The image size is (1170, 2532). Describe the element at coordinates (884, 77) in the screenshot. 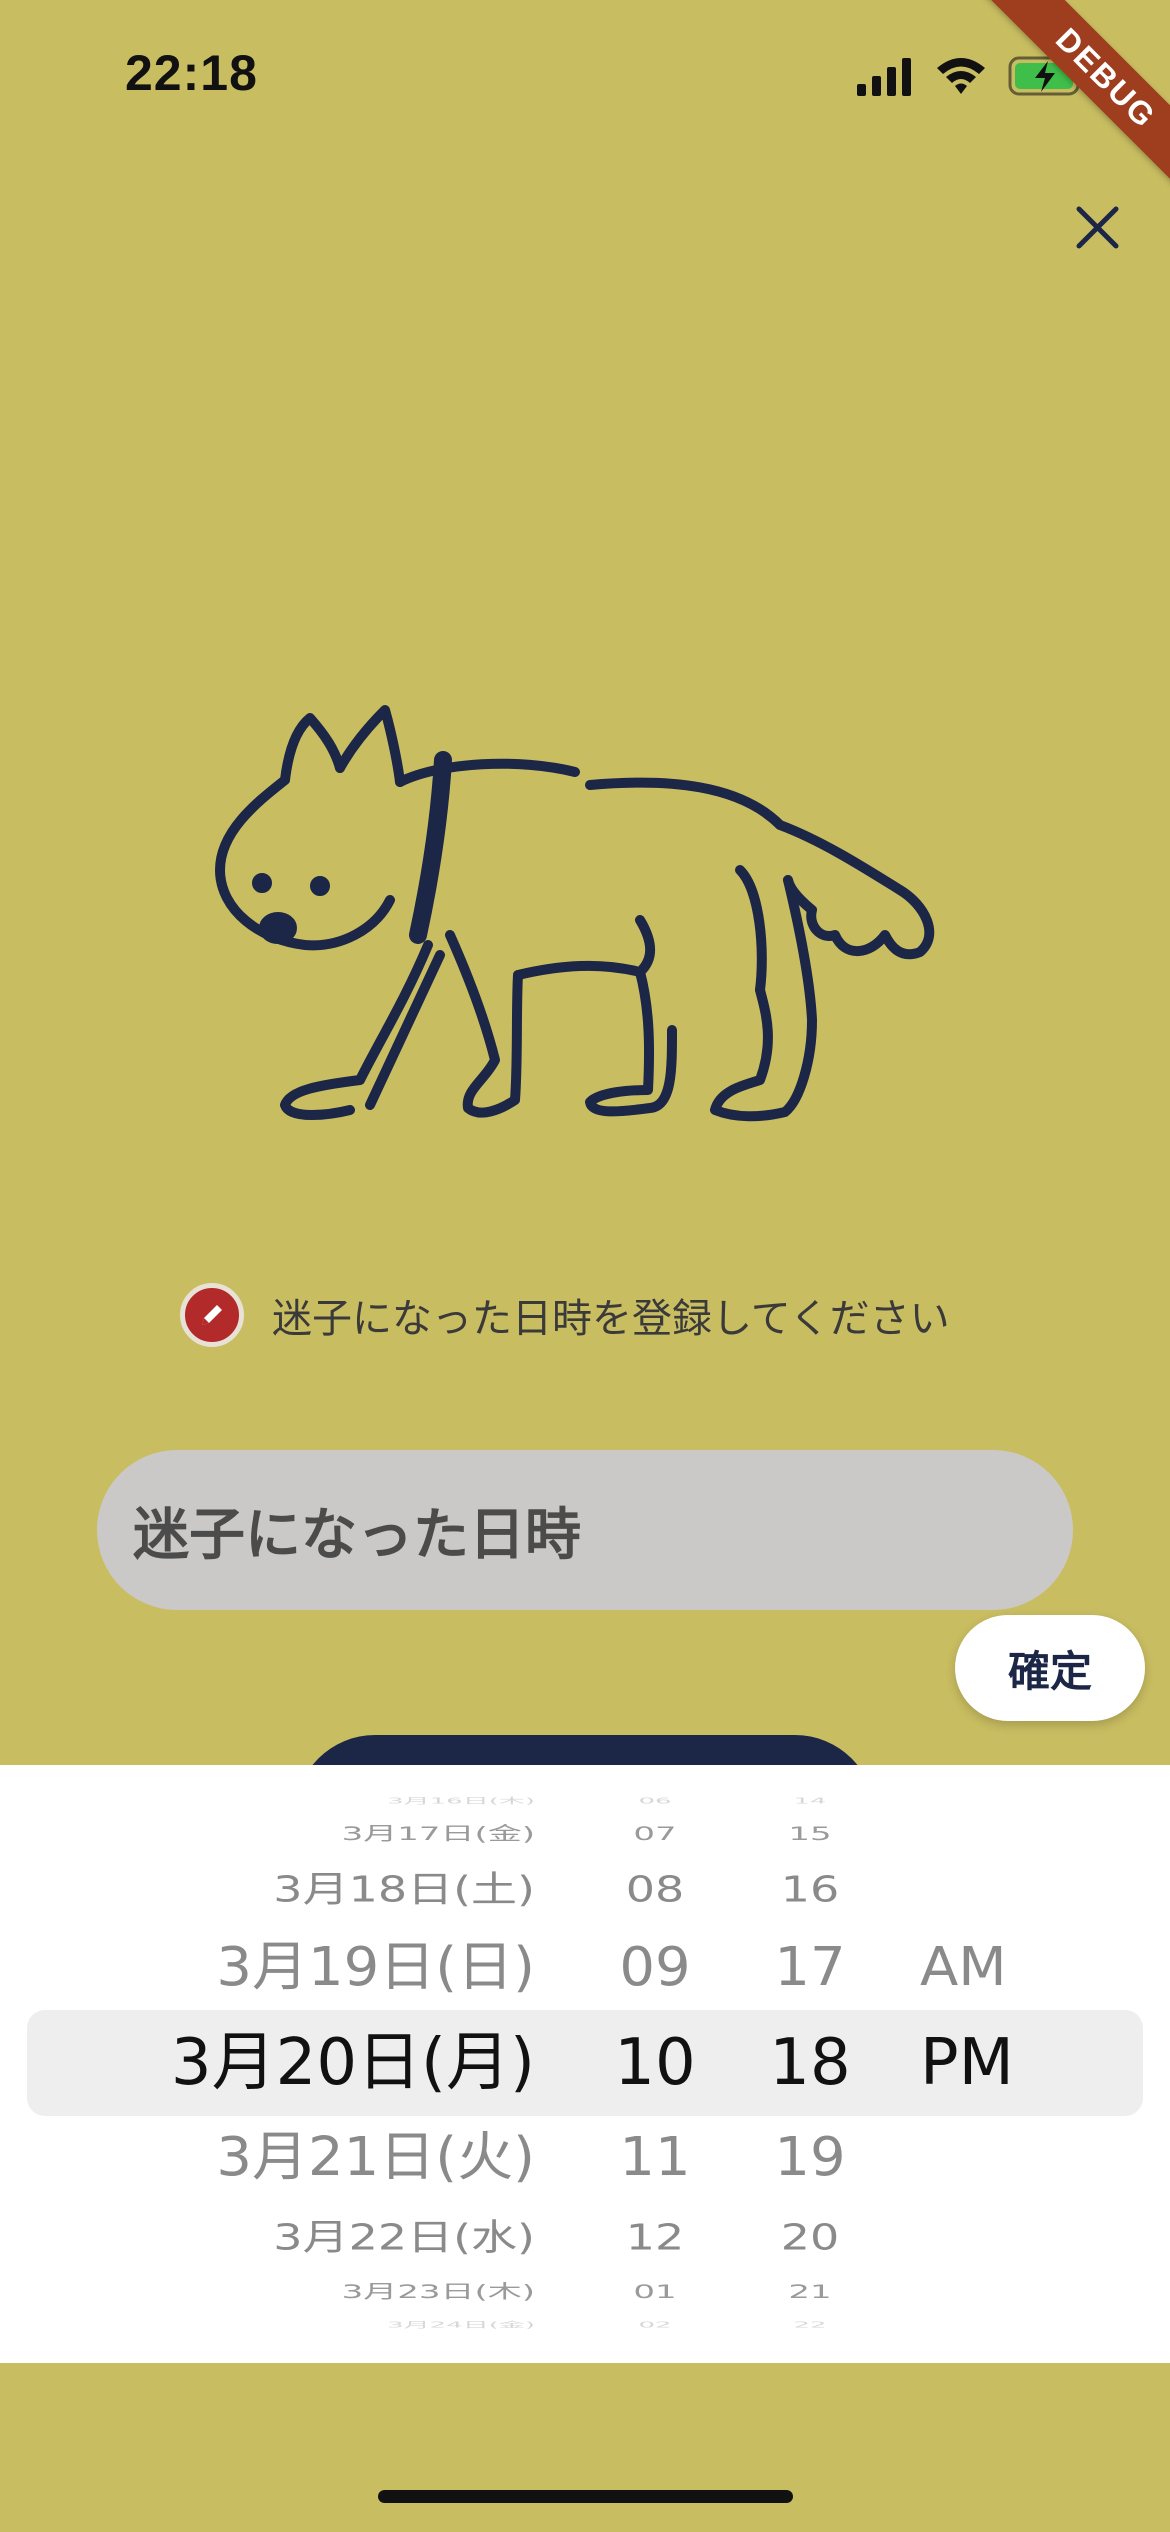

I see `signal-icon` at that location.